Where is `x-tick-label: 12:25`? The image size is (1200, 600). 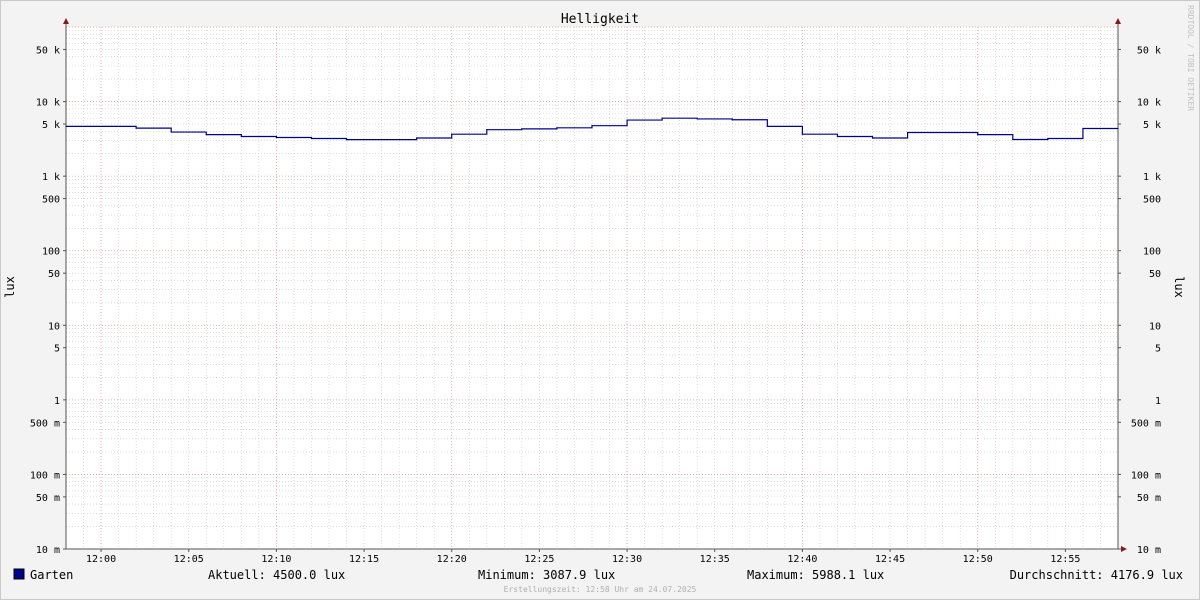
x-tick-label: 12:25 is located at coordinates (539, 559).